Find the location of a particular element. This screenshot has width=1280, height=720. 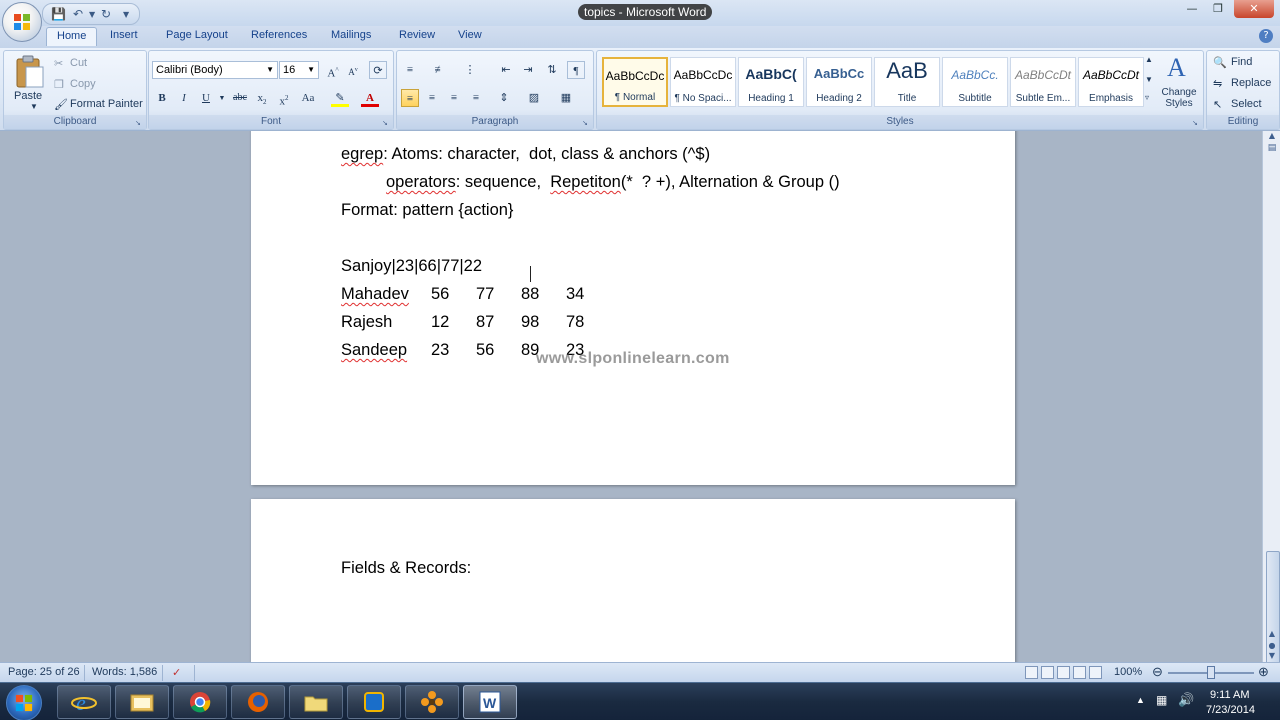

taskbar-folder is located at coordinates (316, 702).